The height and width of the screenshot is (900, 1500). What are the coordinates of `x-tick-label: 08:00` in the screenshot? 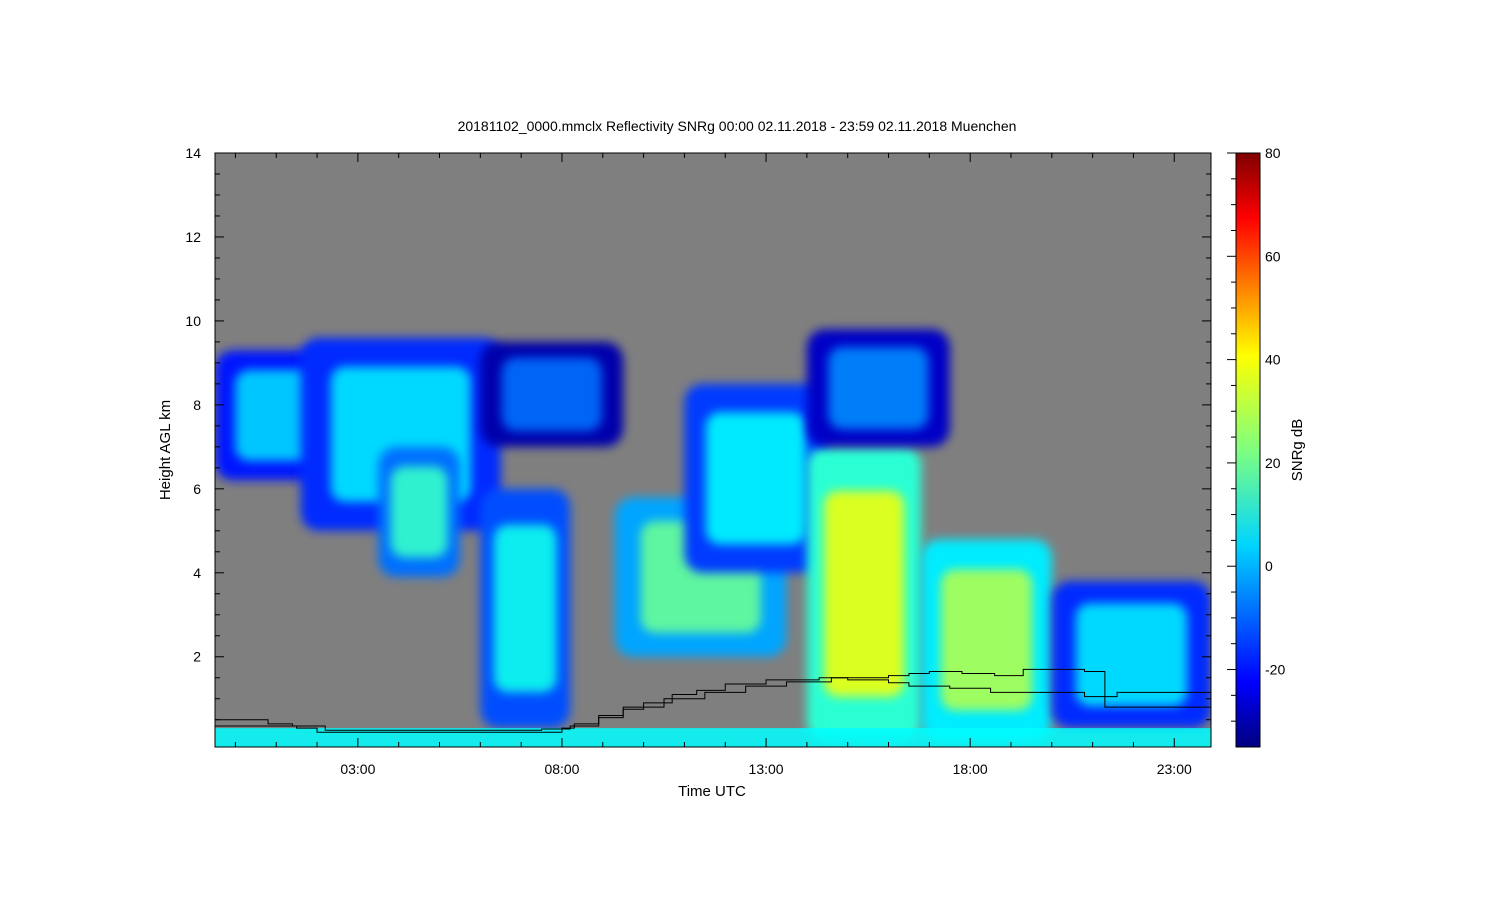 It's located at (561, 769).